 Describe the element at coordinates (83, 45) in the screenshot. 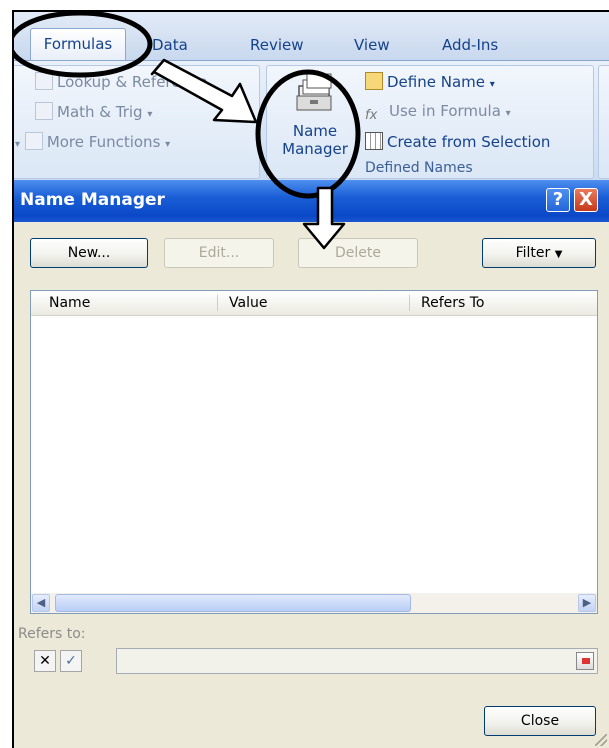

I see `annotation-circle-formulas-tab` at that location.